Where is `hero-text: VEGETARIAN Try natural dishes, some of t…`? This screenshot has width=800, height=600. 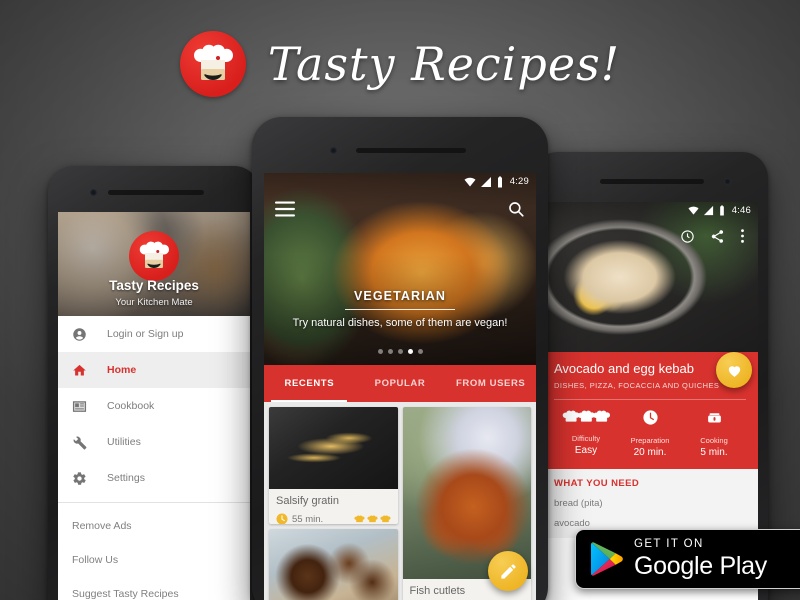 hero-text: VEGETARIAN Try natural dishes, some of t… is located at coordinates (400, 310).